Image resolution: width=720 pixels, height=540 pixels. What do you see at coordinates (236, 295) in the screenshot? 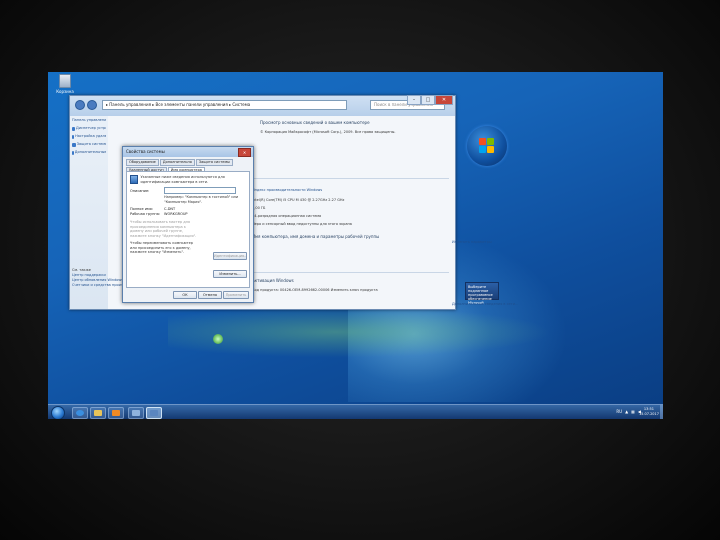
I see `apply-button: Применить` at bounding box center [236, 295].